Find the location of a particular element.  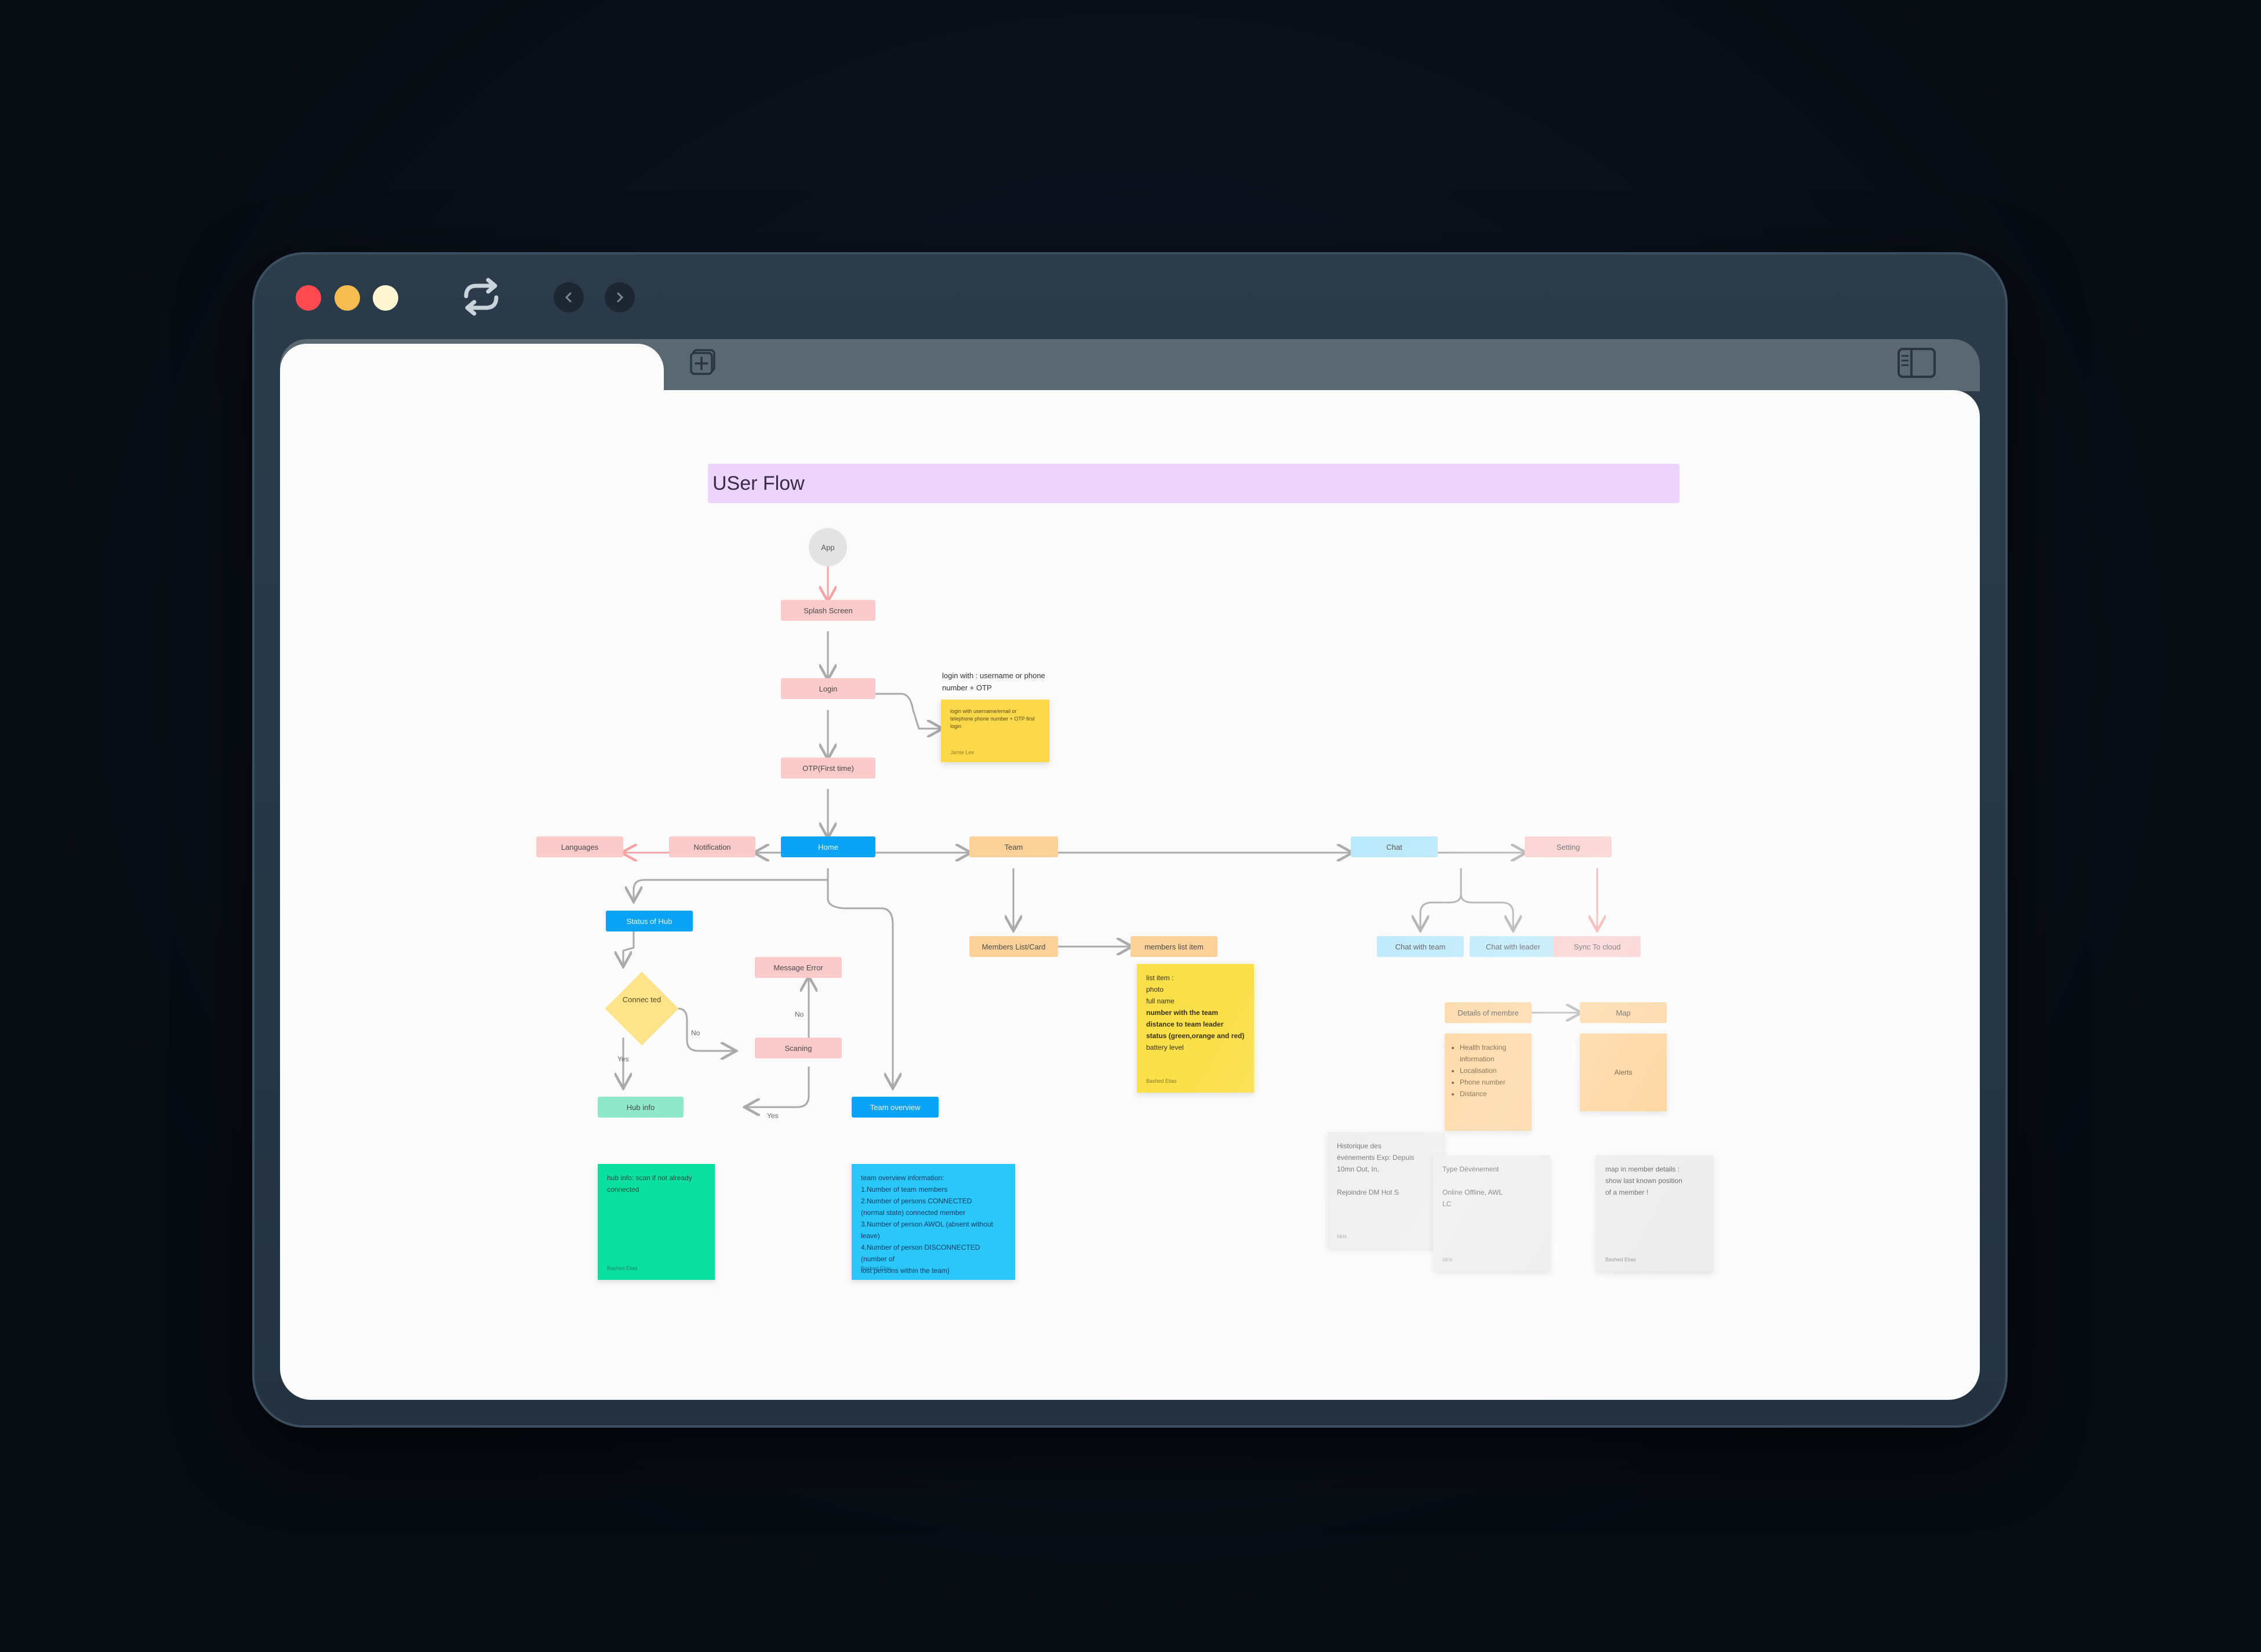

edge-chat-team is located at coordinates (1441, 898).